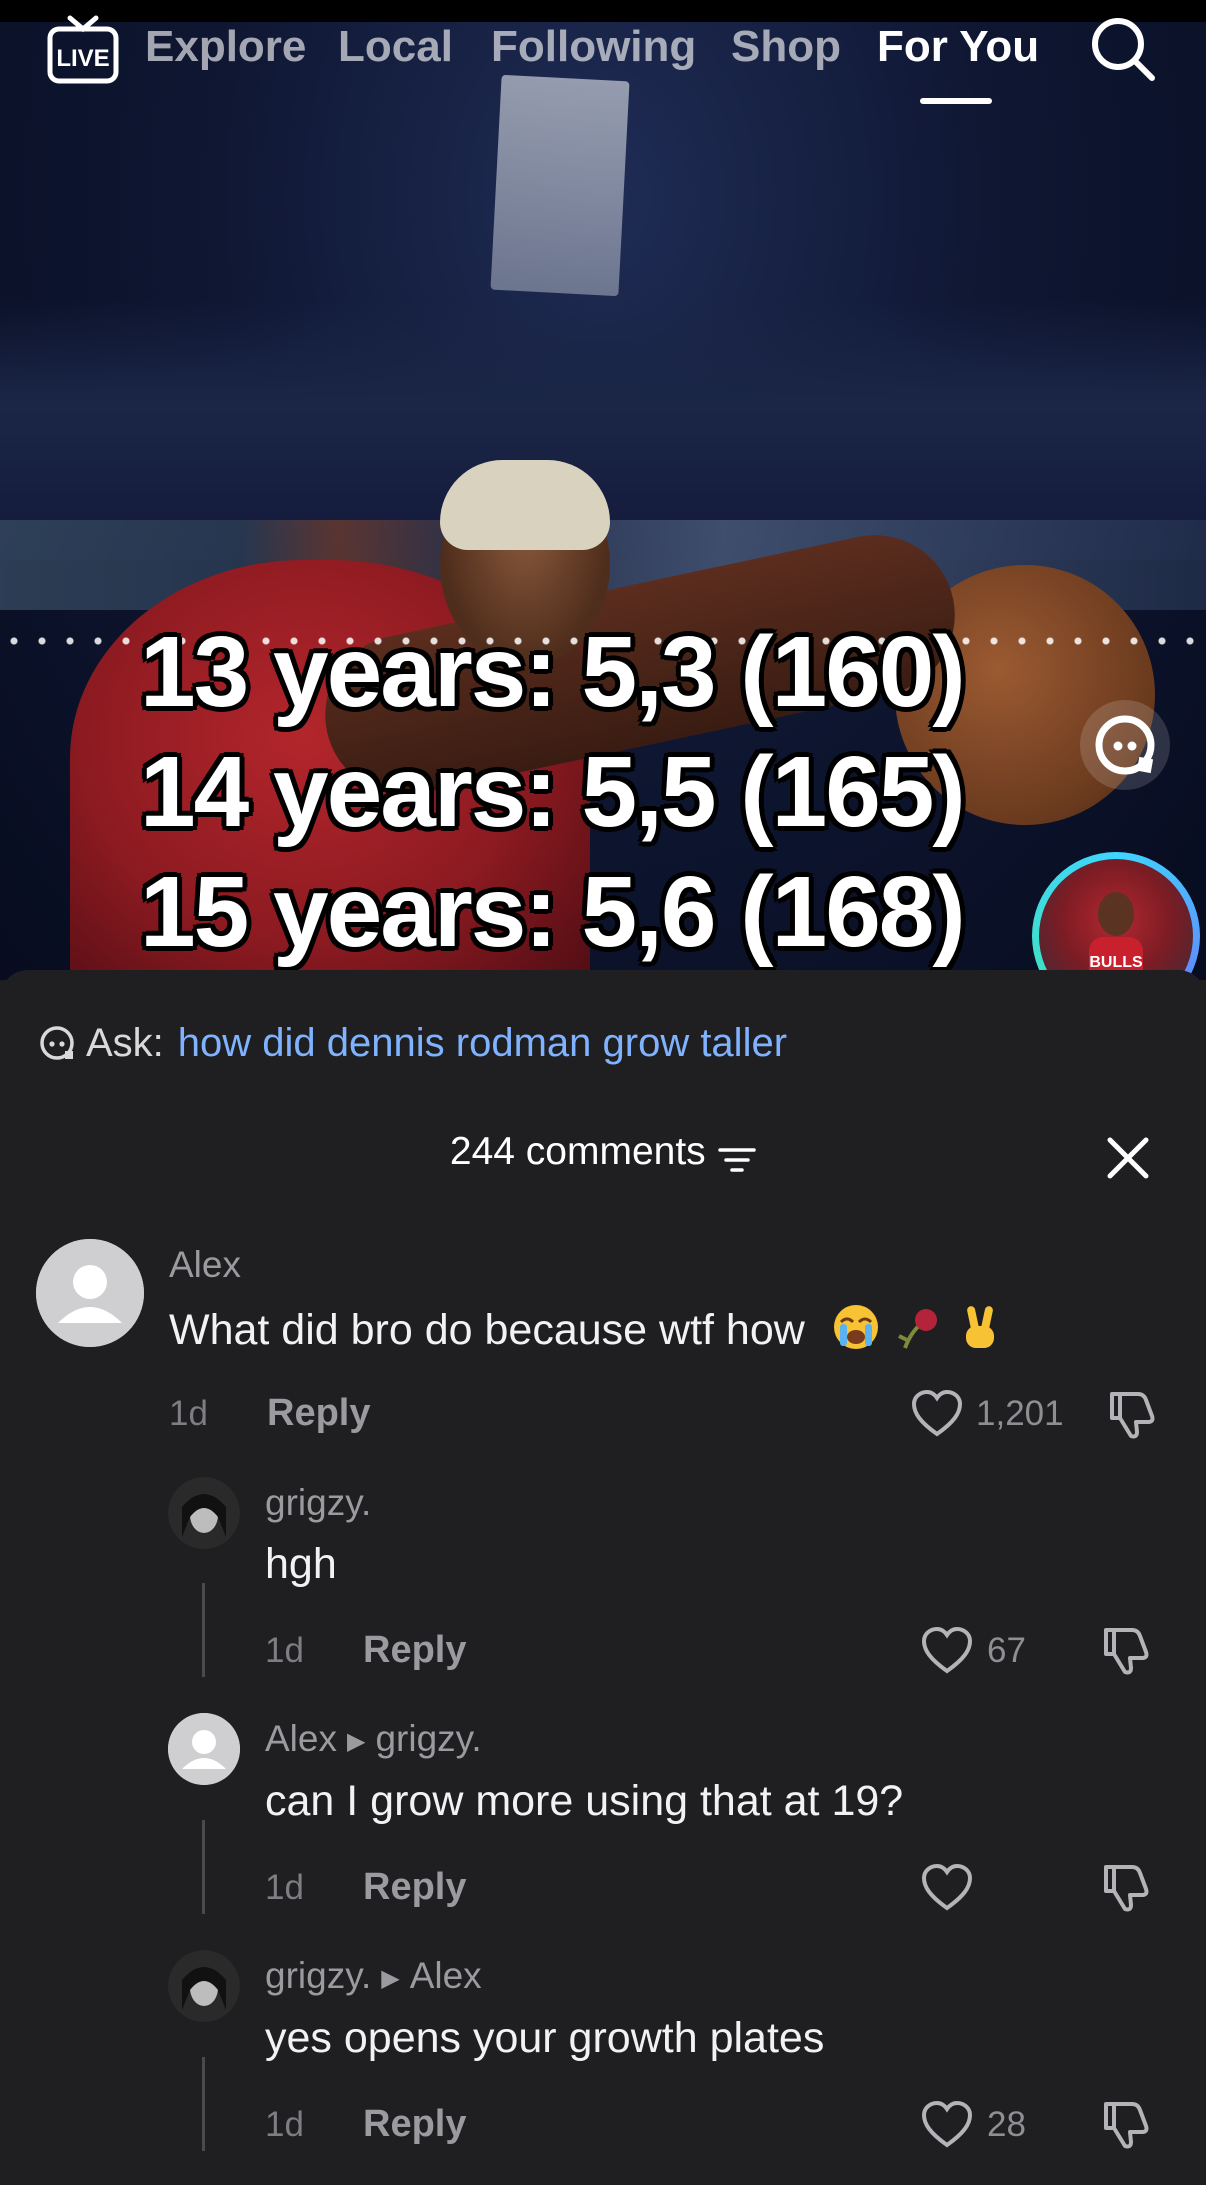 This screenshot has height=2185, width=1206. Describe the element at coordinates (587, 1332) in the screenshot. I see `comment-text: What did bro do because wtf how` at that location.